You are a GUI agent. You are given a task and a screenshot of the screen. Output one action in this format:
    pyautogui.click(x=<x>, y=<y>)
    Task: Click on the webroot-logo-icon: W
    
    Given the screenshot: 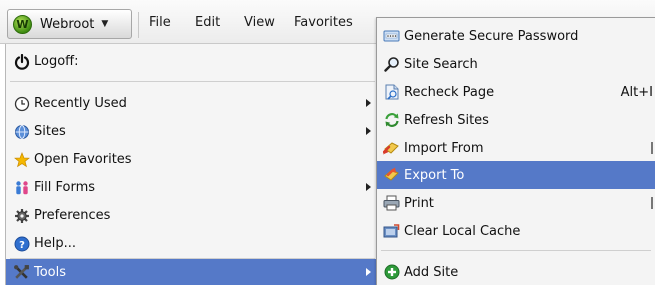 What is the action you would take?
    pyautogui.click(x=22, y=24)
    